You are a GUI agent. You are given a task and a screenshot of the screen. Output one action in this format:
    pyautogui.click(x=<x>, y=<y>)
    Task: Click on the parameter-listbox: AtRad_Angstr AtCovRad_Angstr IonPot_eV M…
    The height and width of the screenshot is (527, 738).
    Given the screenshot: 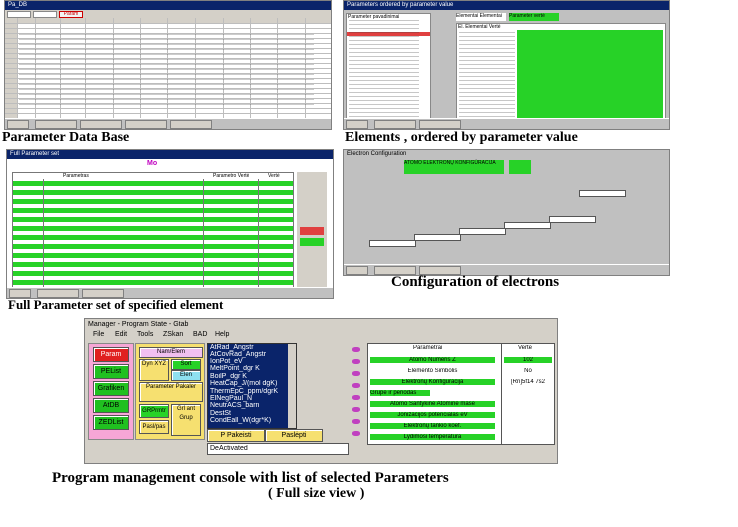 What is the action you would take?
    pyautogui.click(x=252, y=386)
    